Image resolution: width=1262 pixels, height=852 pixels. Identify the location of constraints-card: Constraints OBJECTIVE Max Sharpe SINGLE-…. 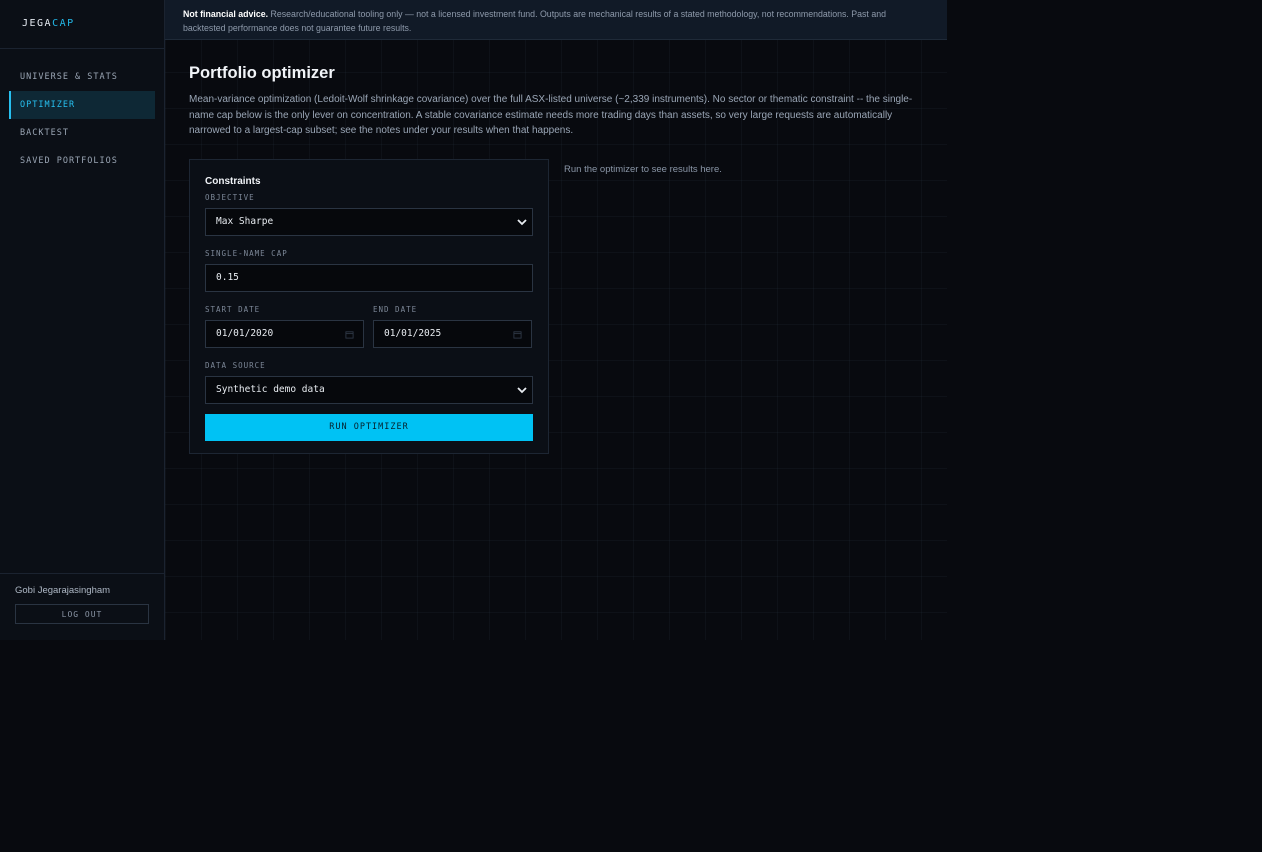
(369, 306).